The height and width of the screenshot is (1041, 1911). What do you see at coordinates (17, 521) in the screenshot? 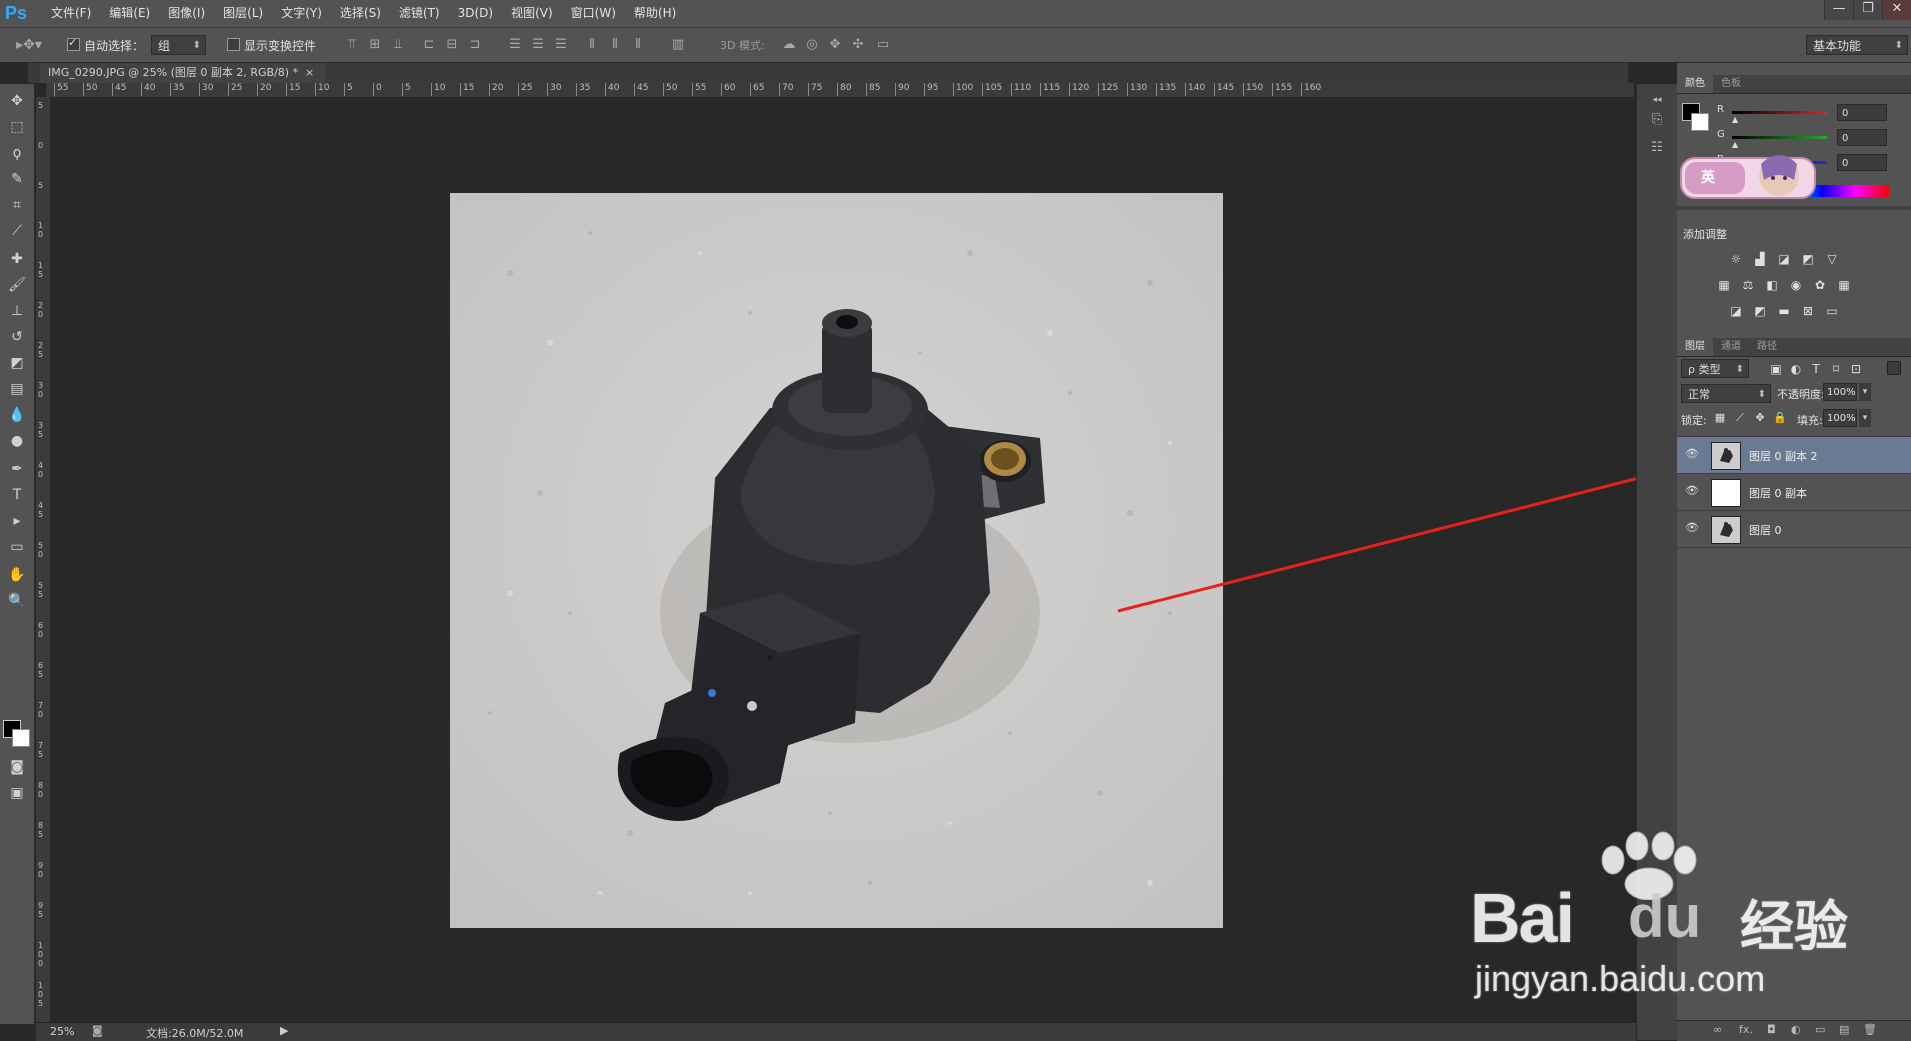
I see `path-select-tool-icon: ▸` at bounding box center [17, 521].